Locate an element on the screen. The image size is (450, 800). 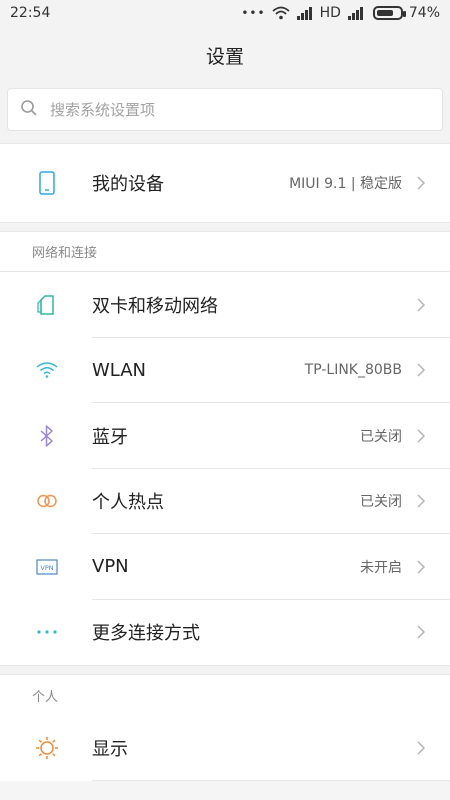
wlan-value: TP-LINK_80BB is located at coordinates (353, 370).